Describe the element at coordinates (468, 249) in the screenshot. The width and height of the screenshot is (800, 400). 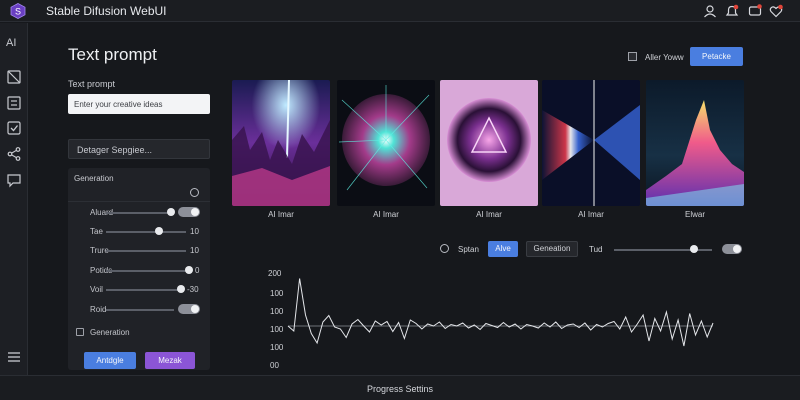
I see `option-label: Sptan` at that location.